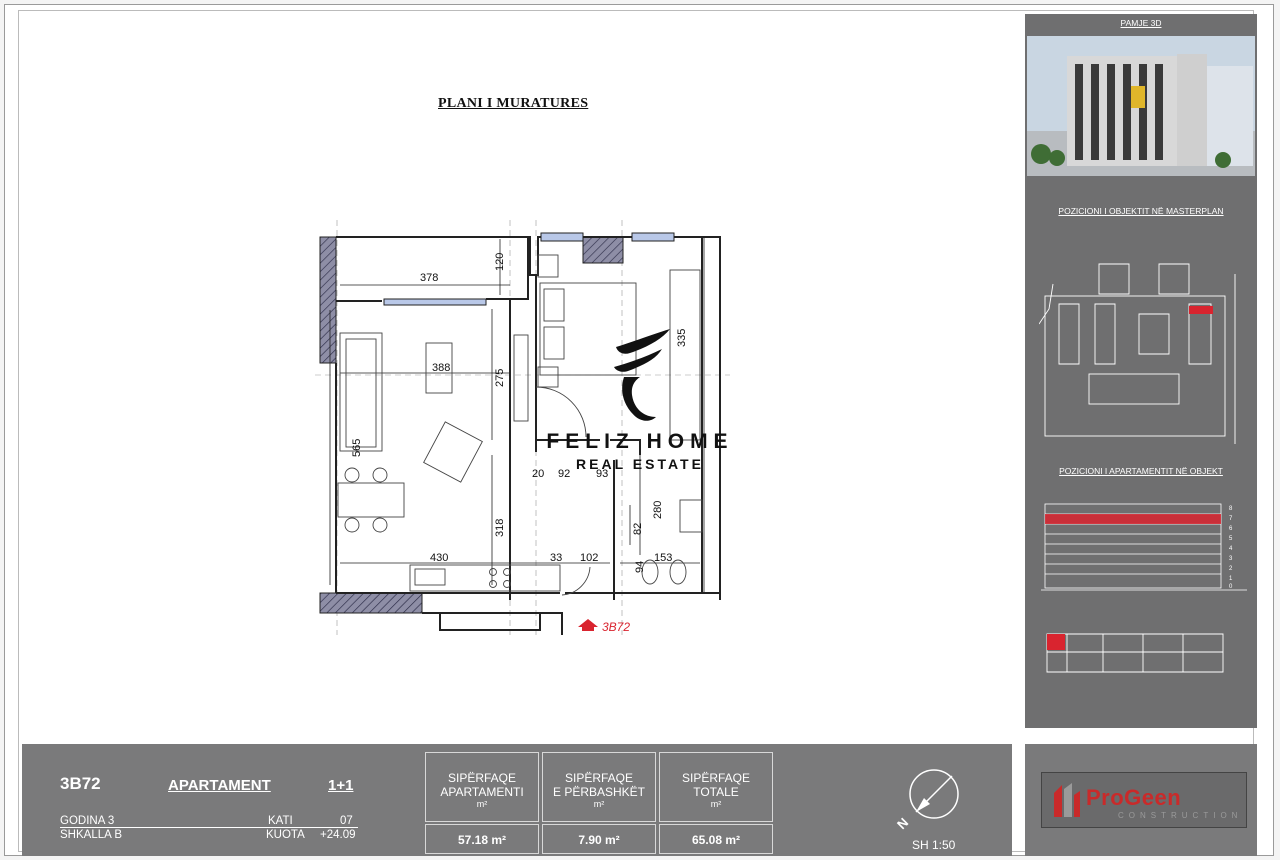 This screenshot has width=1280, height=860. Describe the element at coordinates (1231, 509) in the screenshot. I see `floor-num-8: 8` at that location.